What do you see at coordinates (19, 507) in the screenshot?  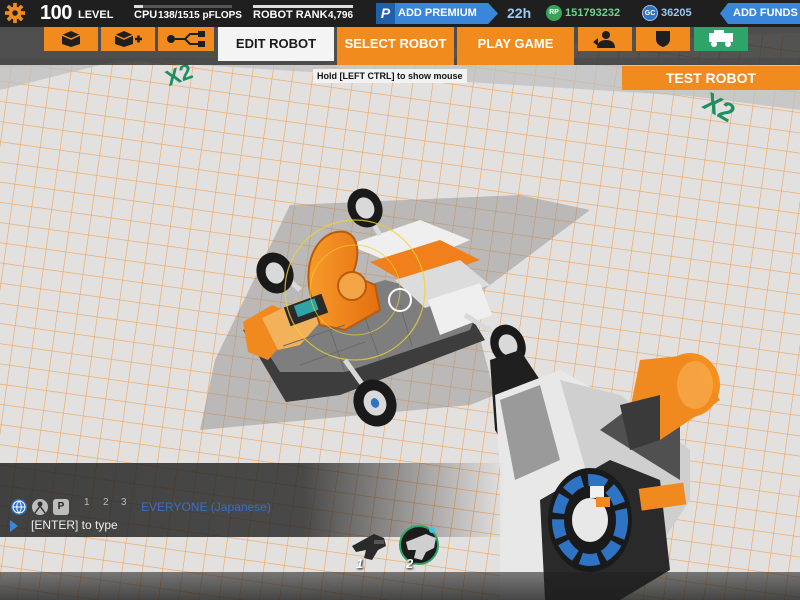 I see `globe-icon` at bounding box center [19, 507].